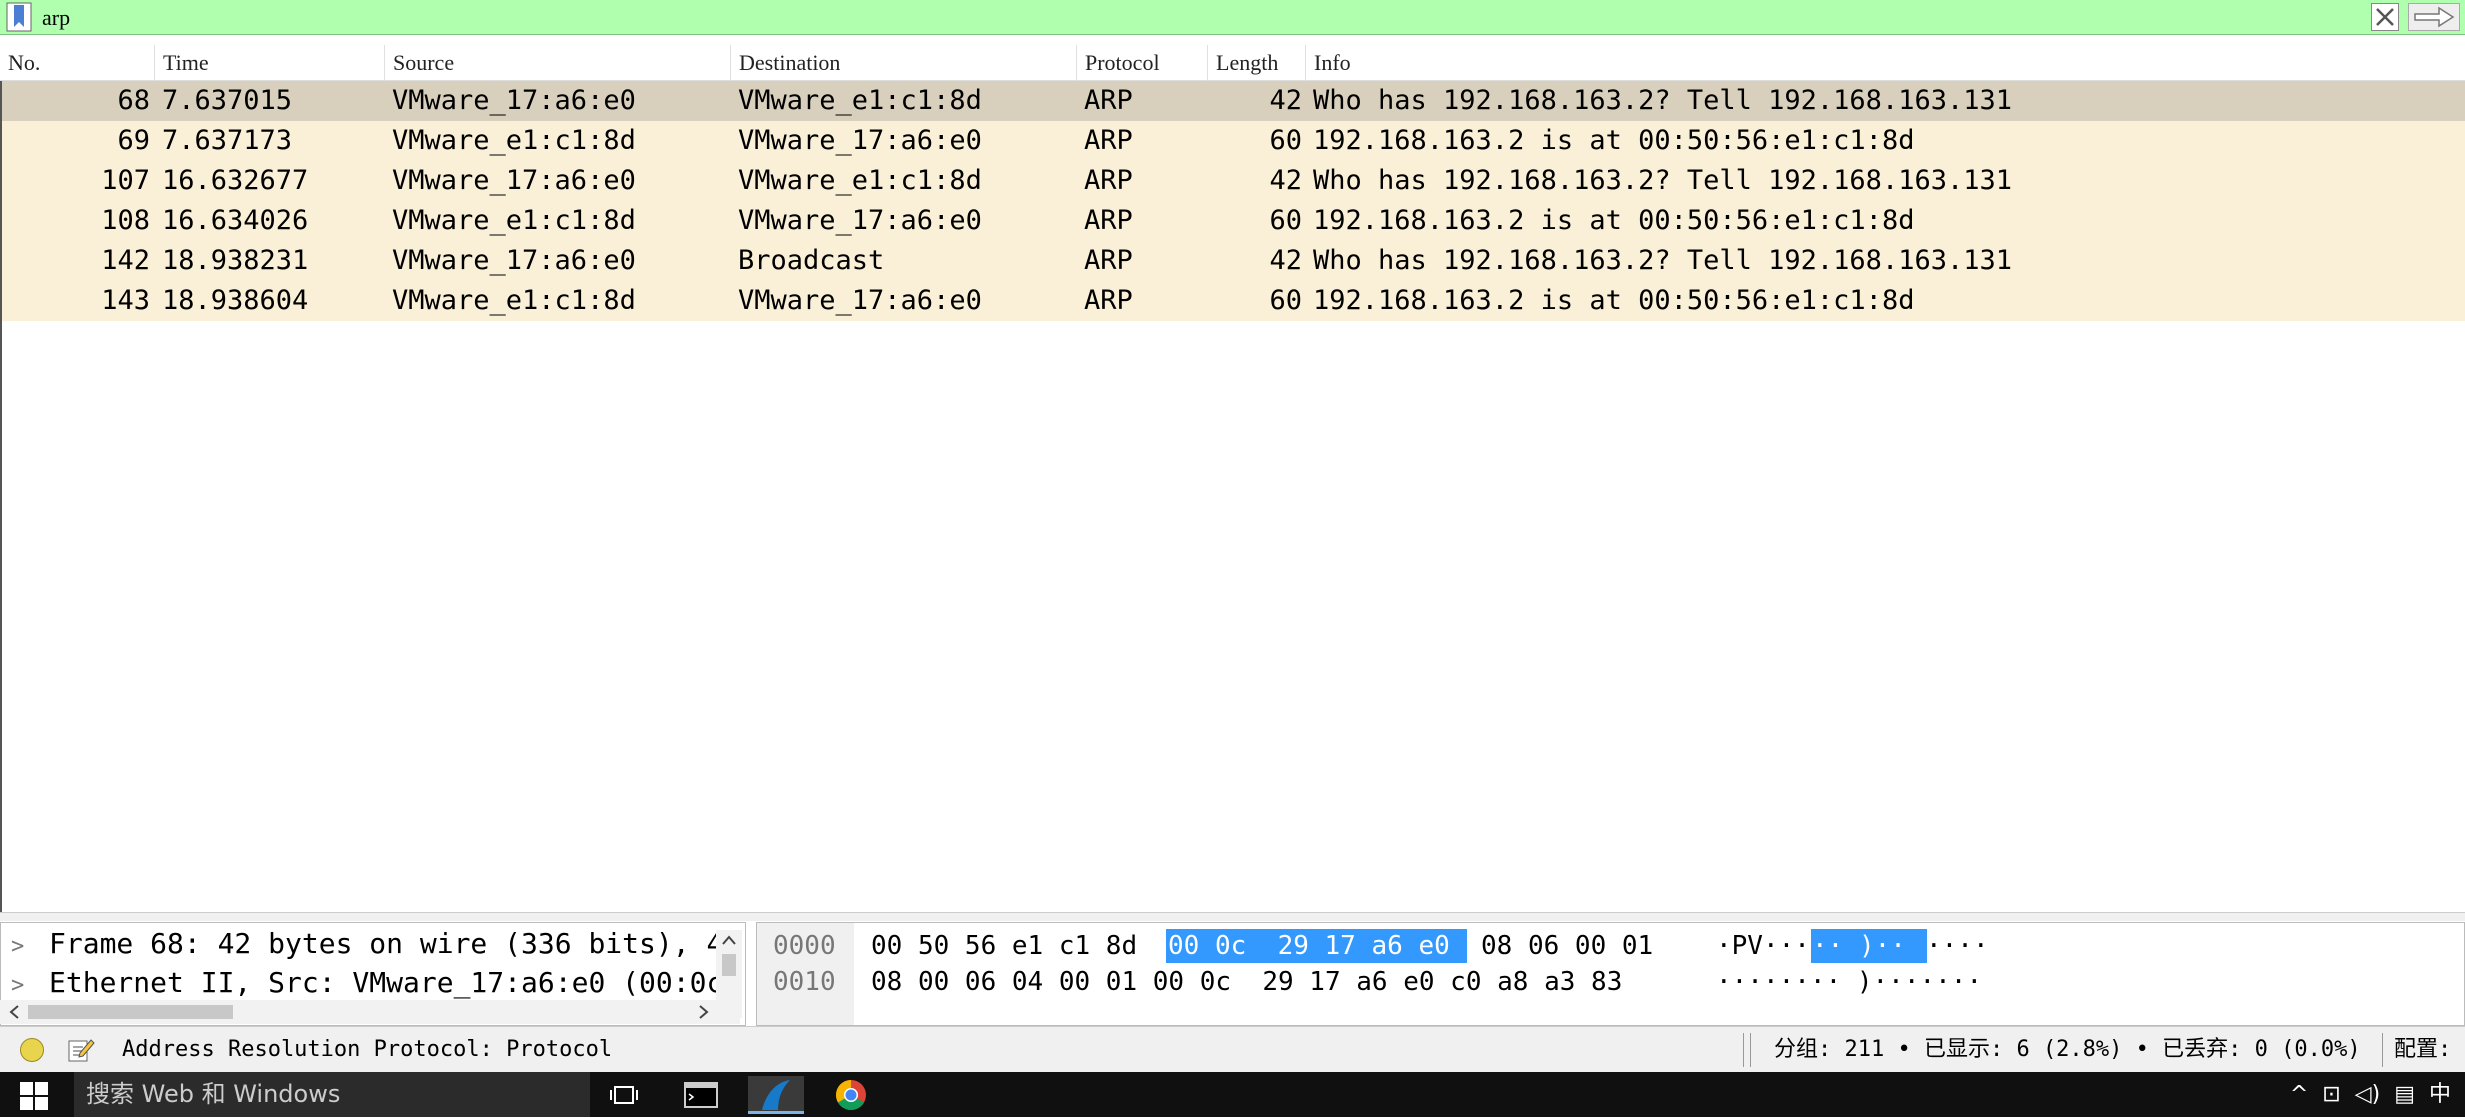 The width and height of the screenshot is (2465, 1118). Describe the element at coordinates (1309, 946) in the screenshot. I see `hex-bytes-selected: 00 0c 29 17 a6 e0` at that location.